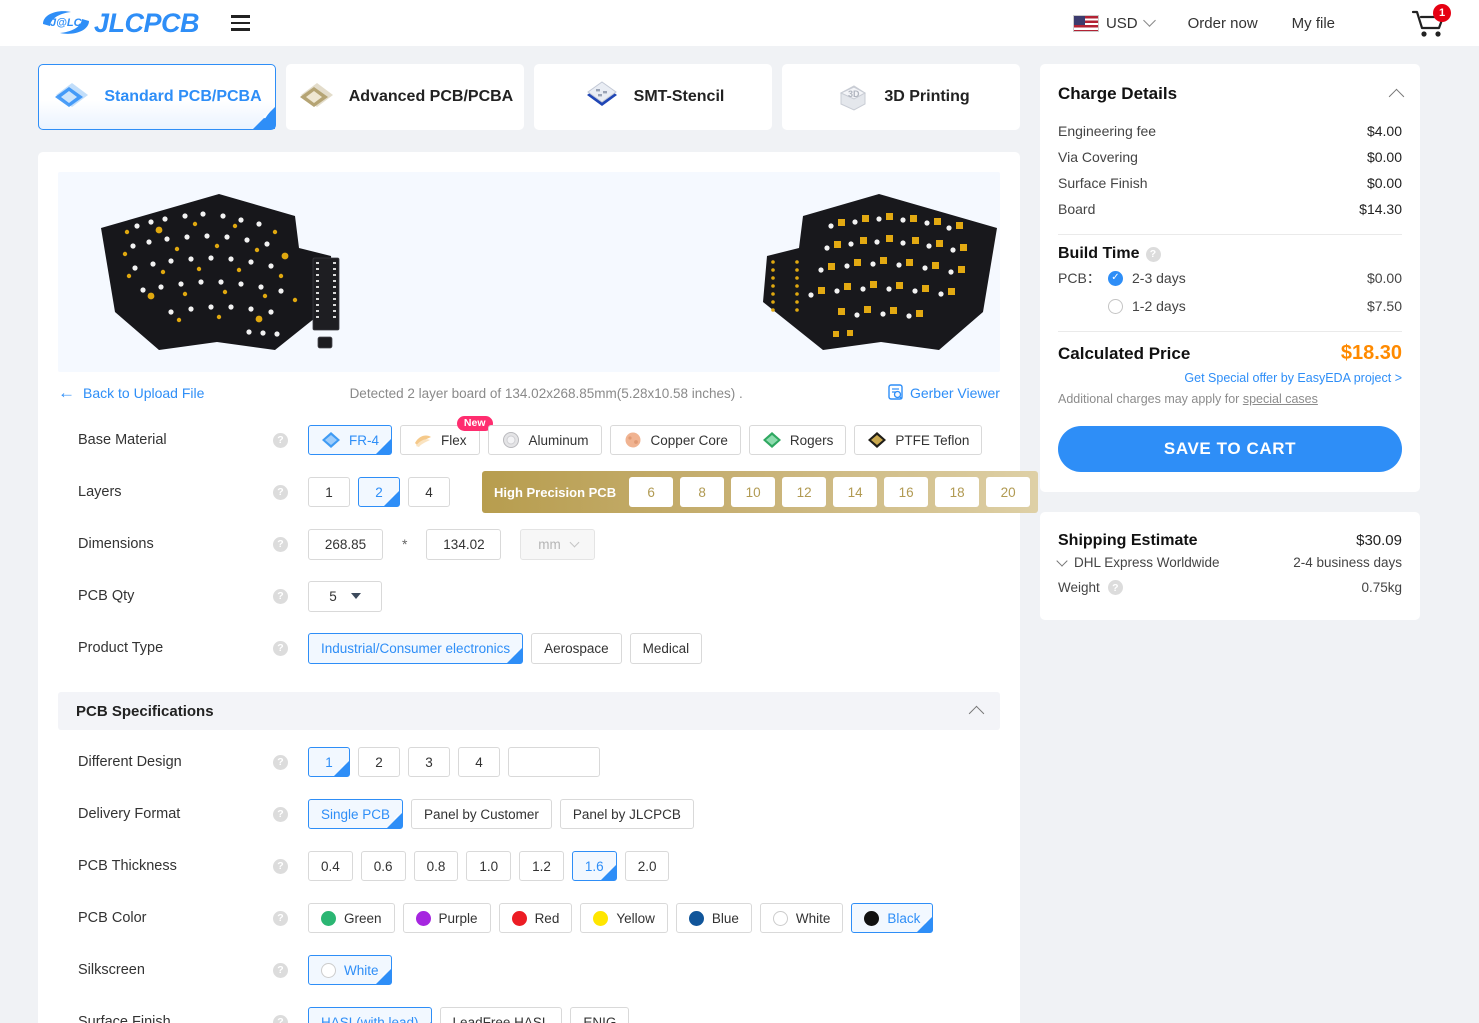 Image resolution: width=1479 pixels, height=1023 pixels. What do you see at coordinates (1230, 378) in the screenshot?
I see `easyeda-offer-link: Get Special offer by EasyEDA project >` at bounding box center [1230, 378].